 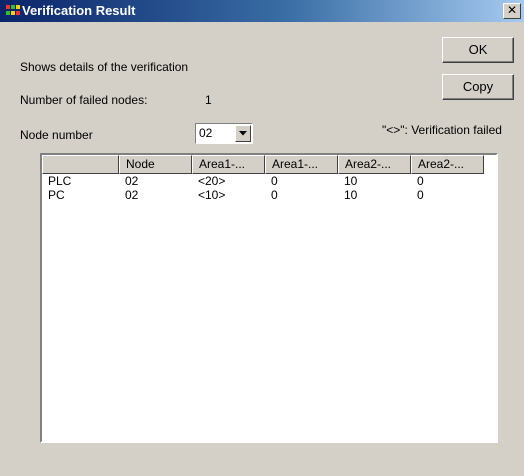 What do you see at coordinates (206, 133) in the screenshot?
I see `node-number-value: 02` at bounding box center [206, 133].